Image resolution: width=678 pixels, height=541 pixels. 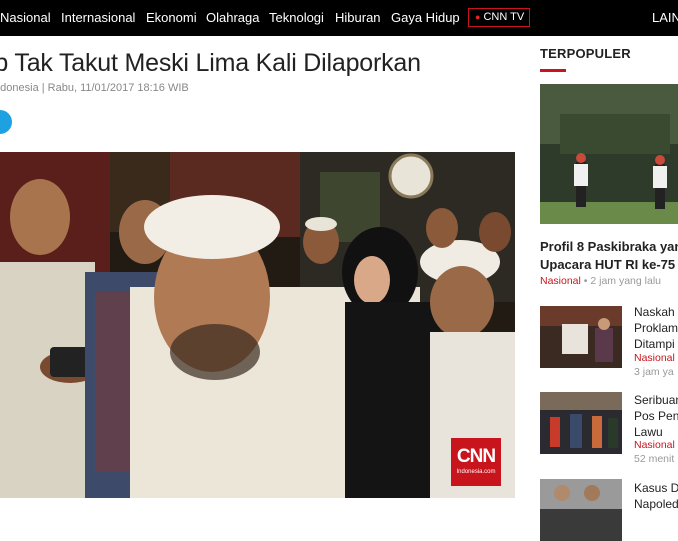 What do you see at coordinates (609, 246) in the screenshot?
I see `featured-title-line1: Profil 8 Paskibraka yang` at bounding box center [609, 246].